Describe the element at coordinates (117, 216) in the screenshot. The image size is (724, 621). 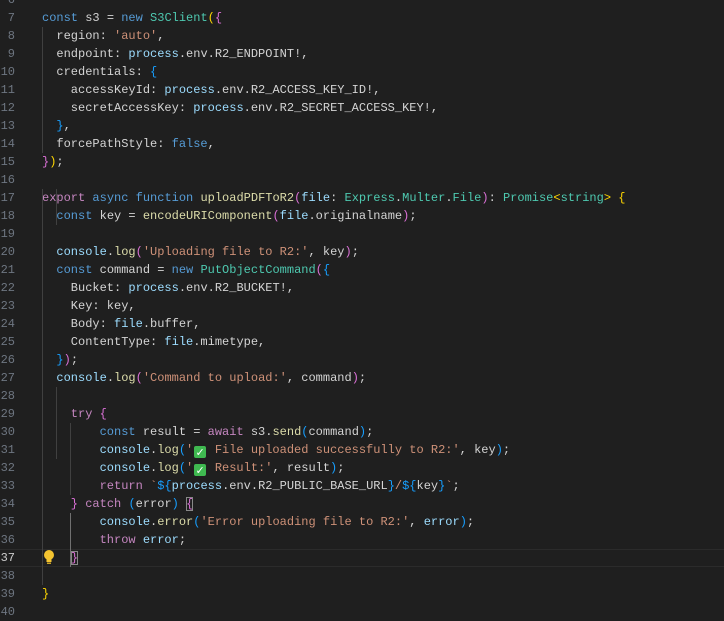
I see `code-token: key =` at that location.